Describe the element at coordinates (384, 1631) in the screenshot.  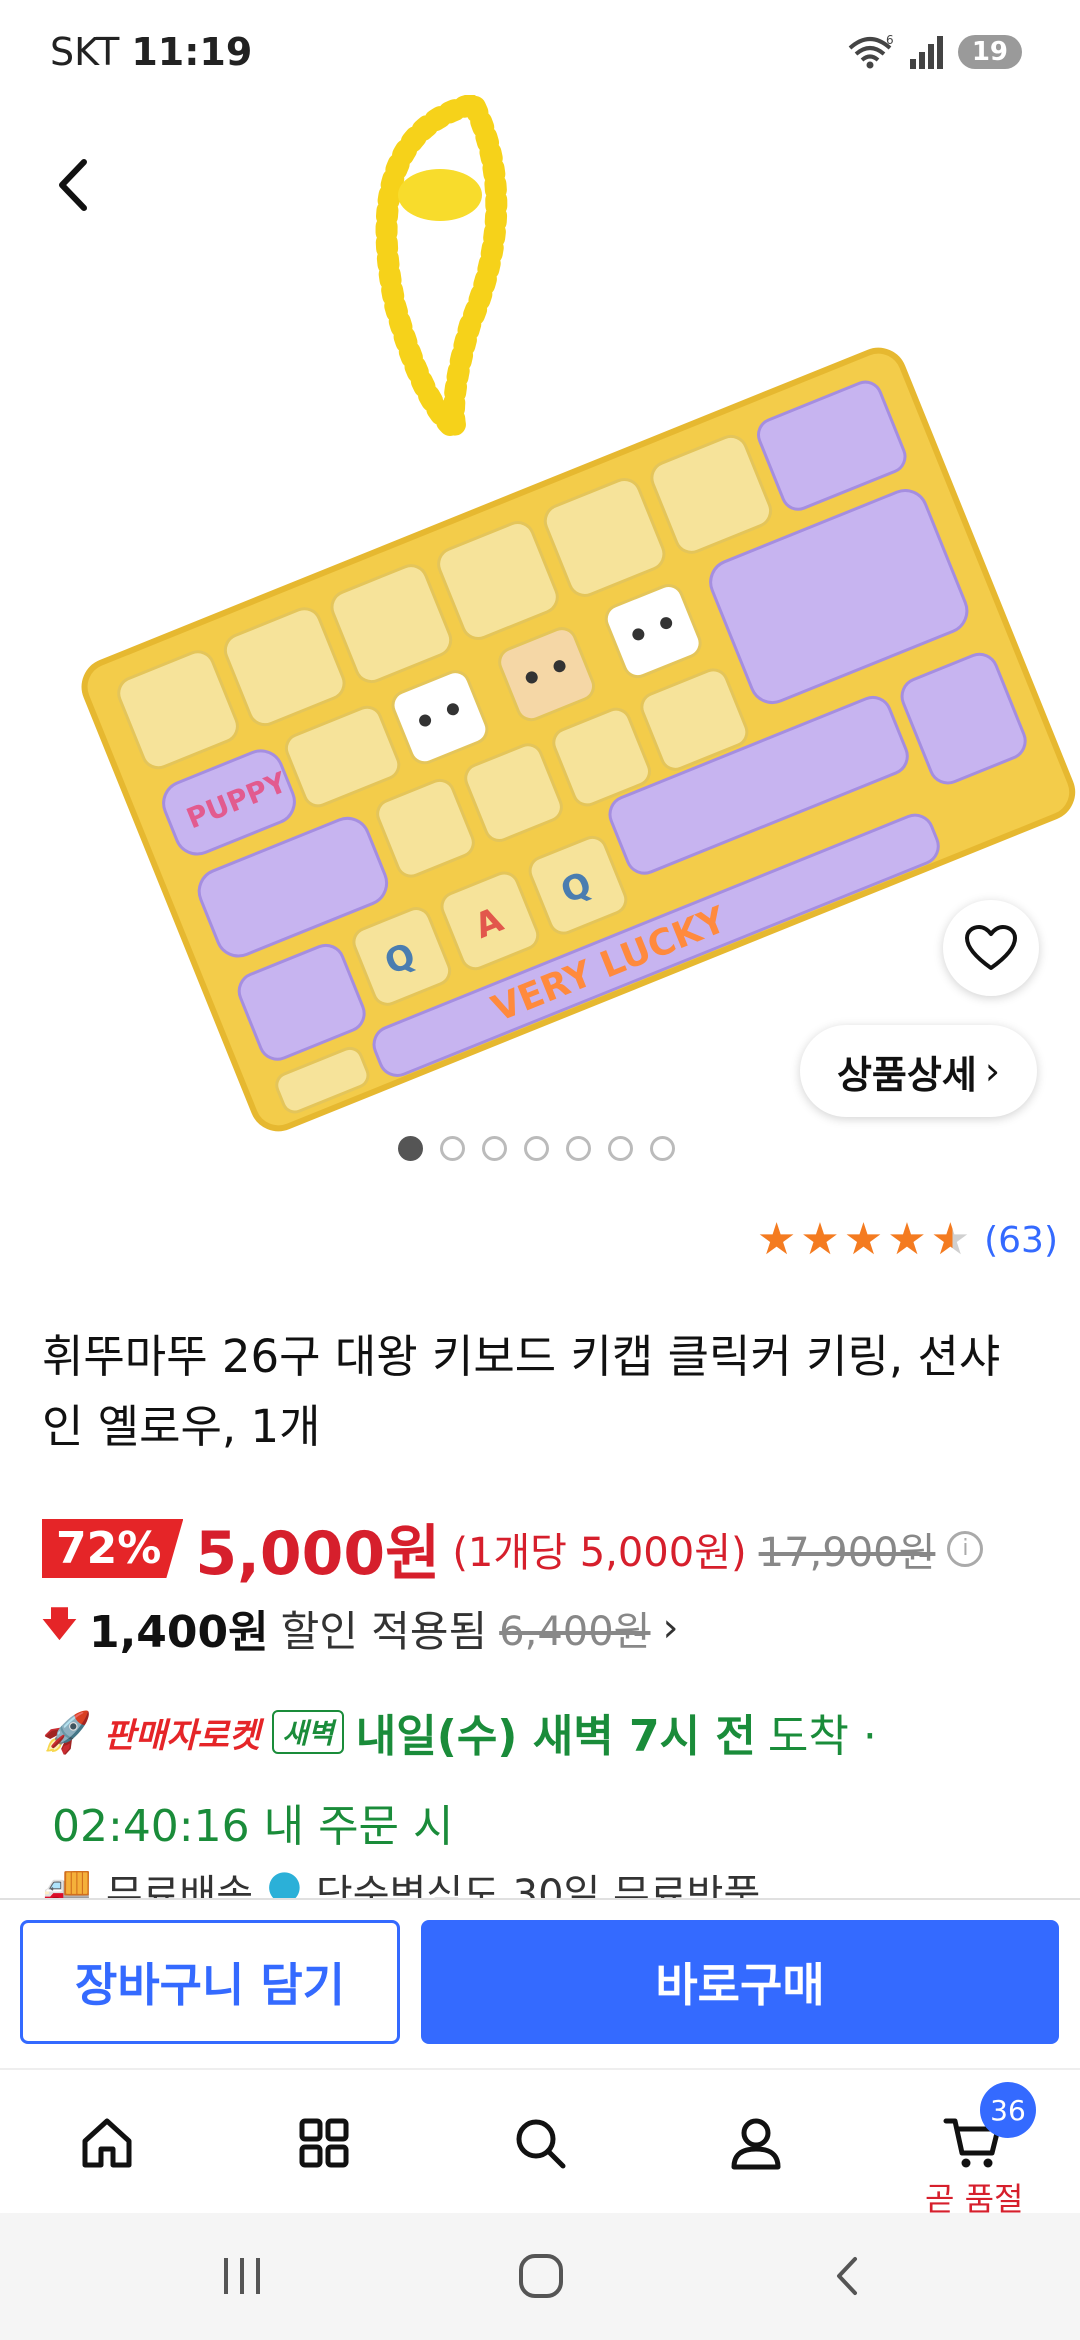
I see `coupon-text: 할인 적용됨` at that location.